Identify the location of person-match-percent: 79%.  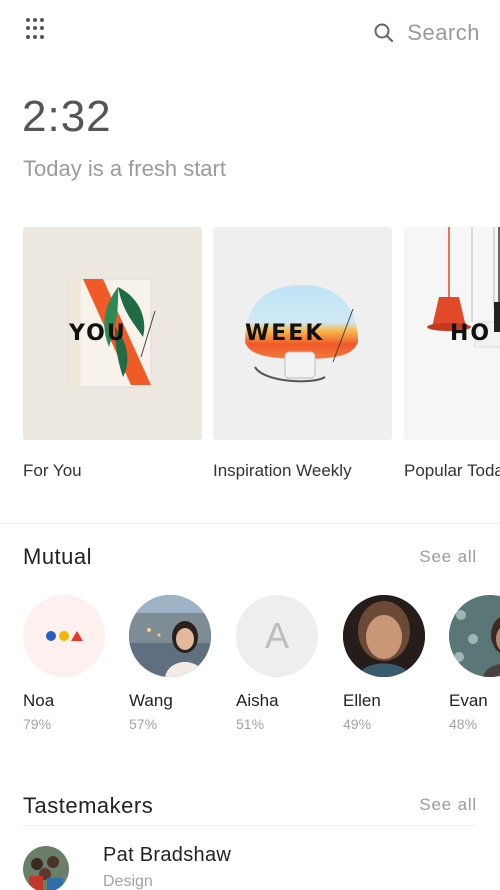
(37, 724).